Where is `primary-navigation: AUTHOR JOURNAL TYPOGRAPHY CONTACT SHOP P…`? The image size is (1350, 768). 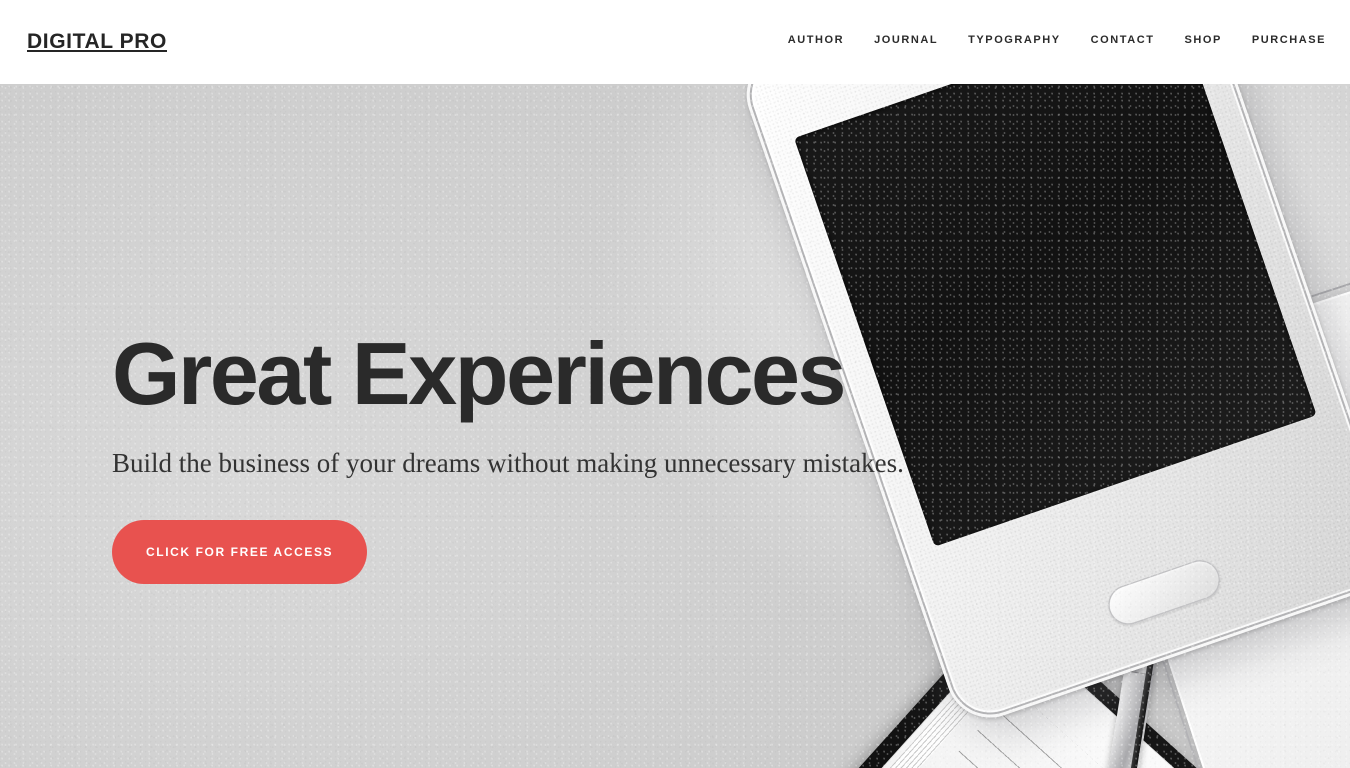 primary-navigation: AUTHOR JOURNAL TYPOGRAPHY CONTACT SHOP P… is located at coordinates (1057, 40).